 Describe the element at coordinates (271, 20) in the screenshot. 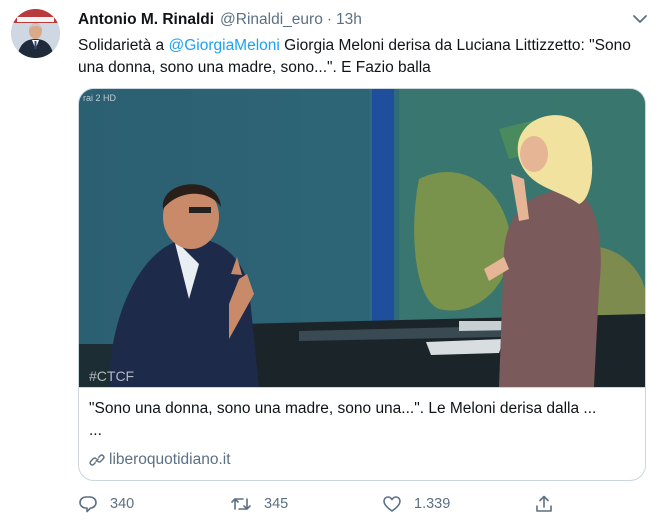

I see `author-handle: @Rinaldi_euro` at that location.